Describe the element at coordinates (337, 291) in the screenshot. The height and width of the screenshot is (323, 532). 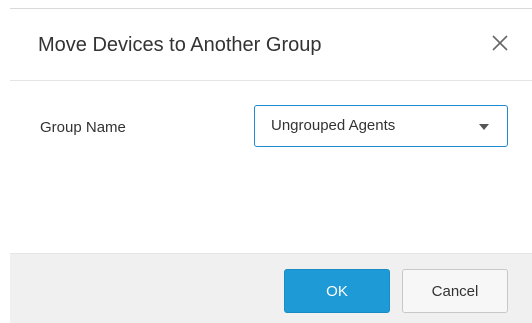
I see `ok-button: OK` at that location.